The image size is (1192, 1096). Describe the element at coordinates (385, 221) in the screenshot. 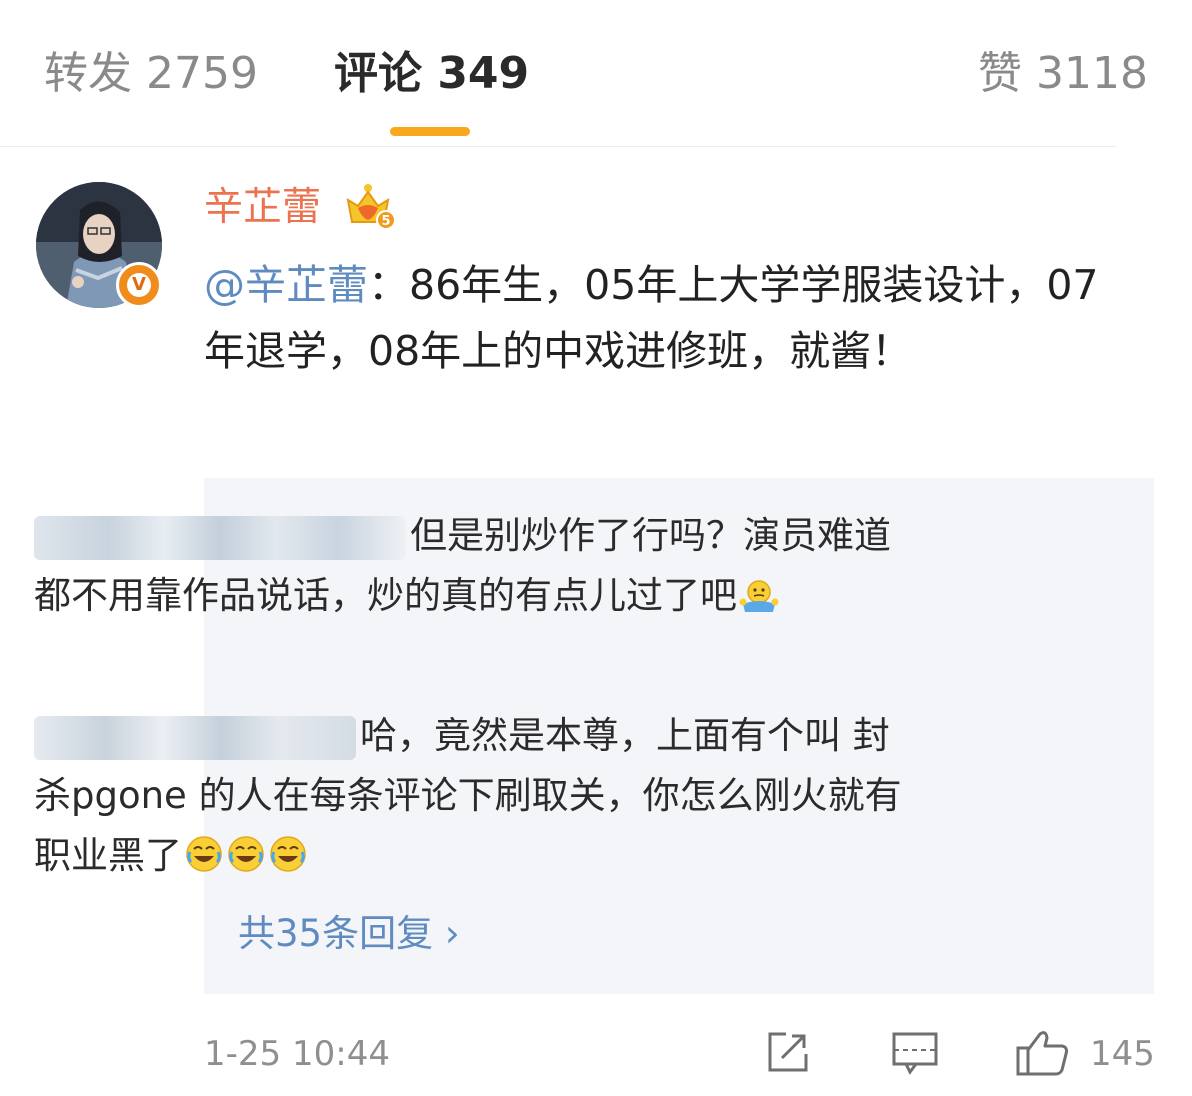

I see `svg-text: 5` at that location.